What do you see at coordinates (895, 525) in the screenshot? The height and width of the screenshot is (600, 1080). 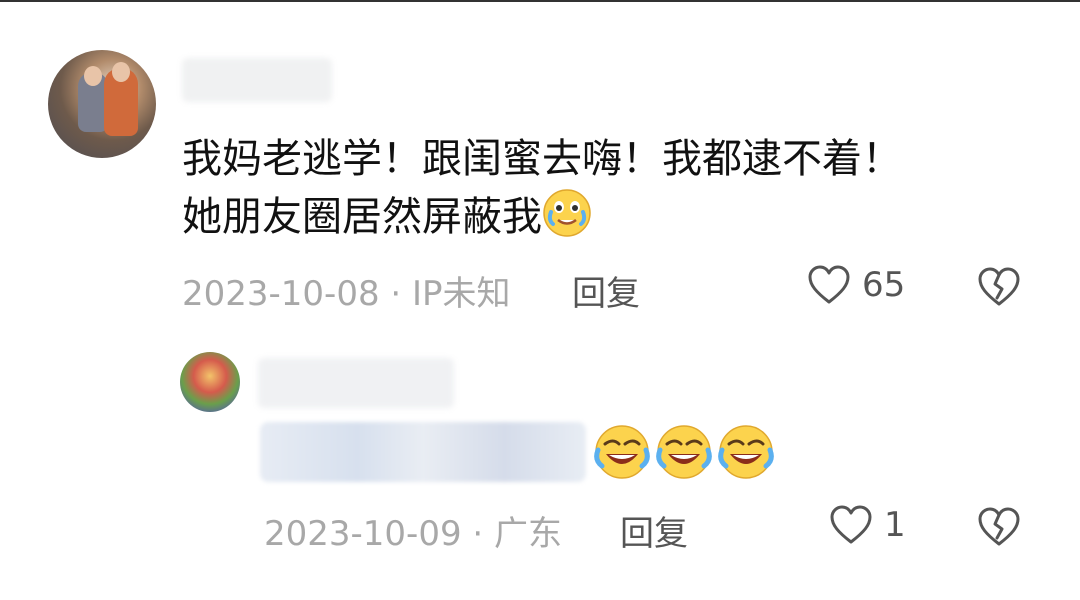 I see `reply-like-count: 1` at bounding box center [895, 525].